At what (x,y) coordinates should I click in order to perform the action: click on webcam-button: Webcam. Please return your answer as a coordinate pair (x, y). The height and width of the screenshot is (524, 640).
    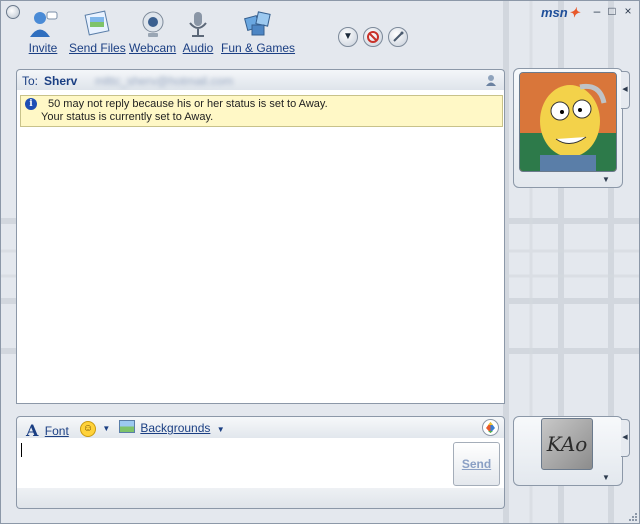
    Looking at the image, I should click on (152, 32).